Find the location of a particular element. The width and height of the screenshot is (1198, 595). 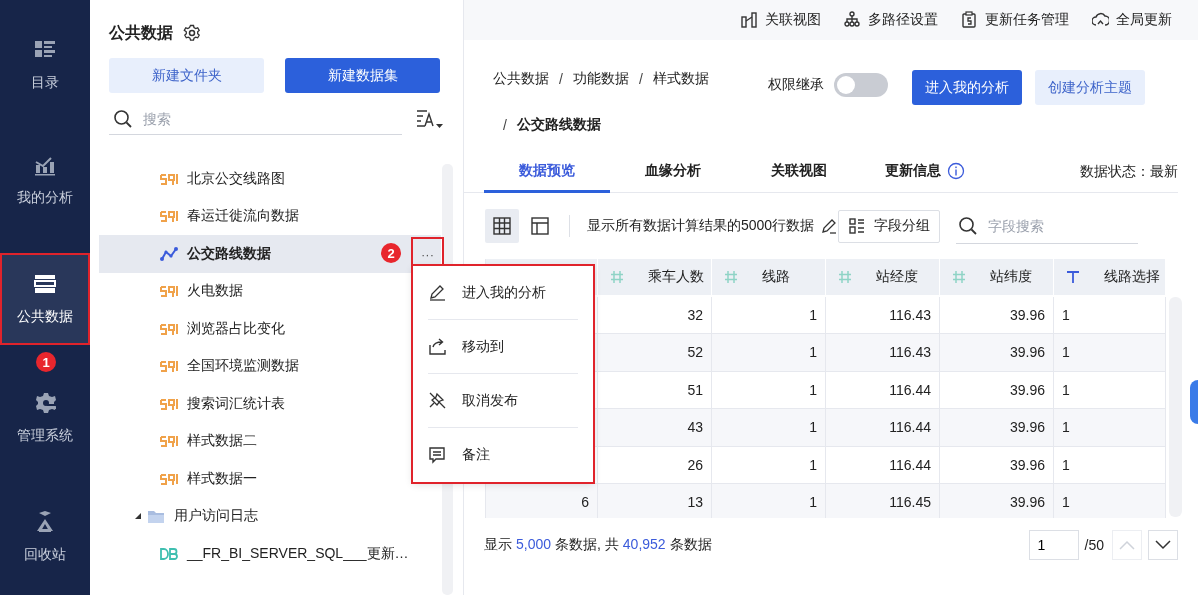

settings-icon is located at coordinates (192, 33).